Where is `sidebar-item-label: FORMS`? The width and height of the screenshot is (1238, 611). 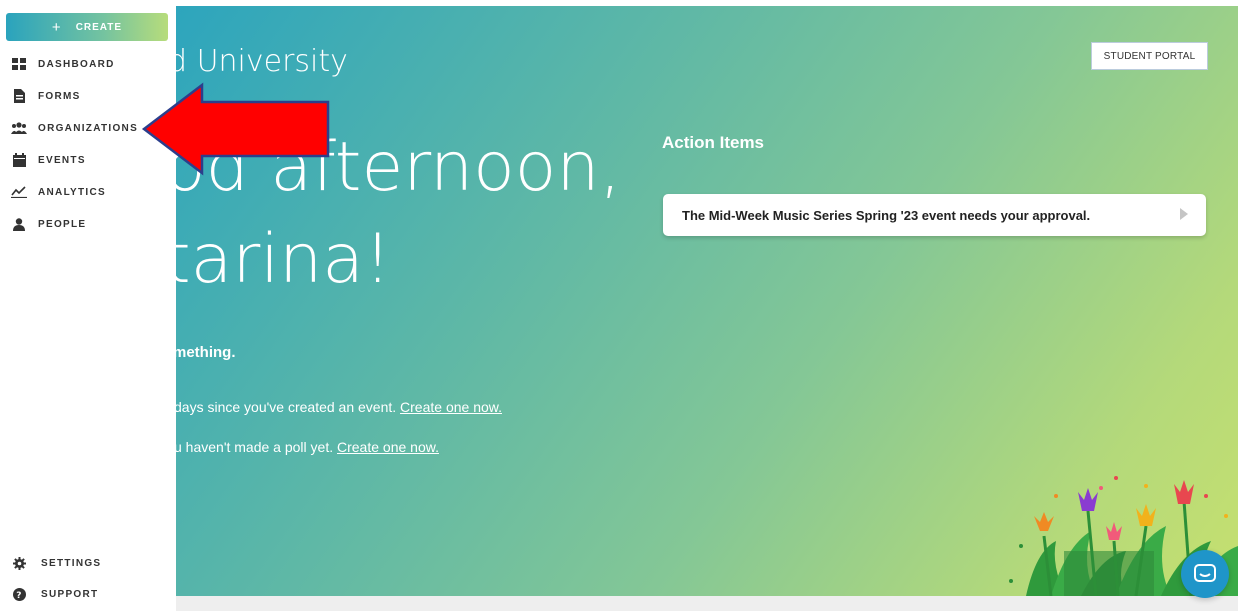 sidebar-item-label: FORMS is located at coordinates (59, 96).